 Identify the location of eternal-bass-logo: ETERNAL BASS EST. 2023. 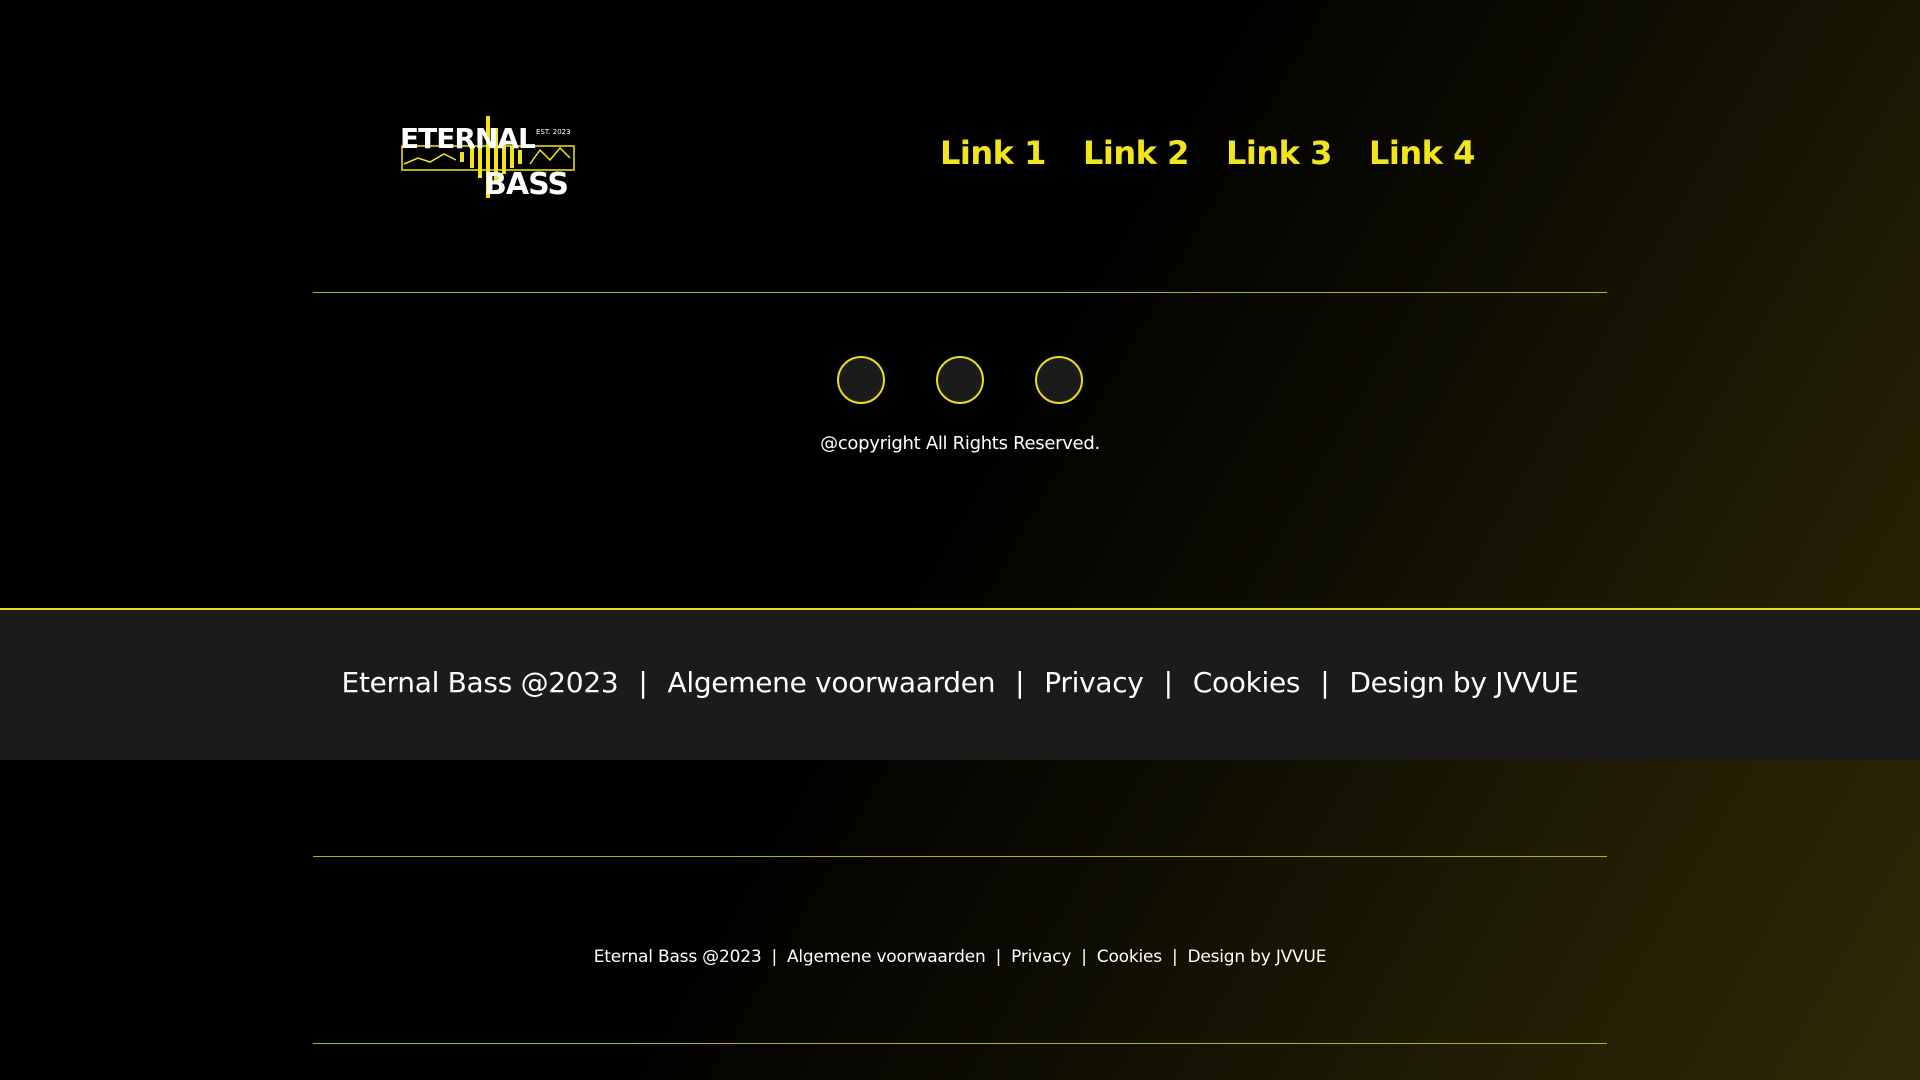
(488, 154).